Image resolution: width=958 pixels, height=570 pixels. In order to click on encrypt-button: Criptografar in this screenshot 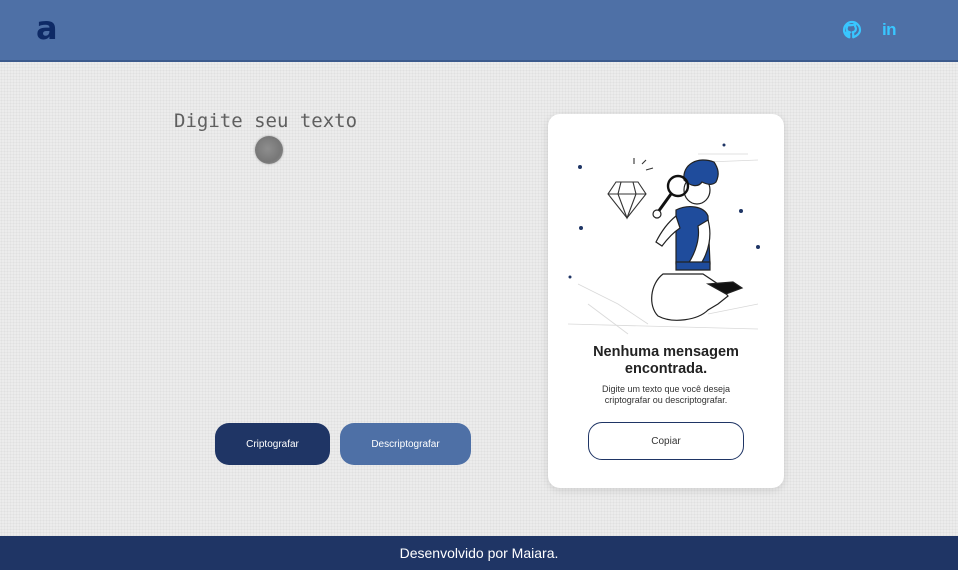, I will do `click(272, 444)`.